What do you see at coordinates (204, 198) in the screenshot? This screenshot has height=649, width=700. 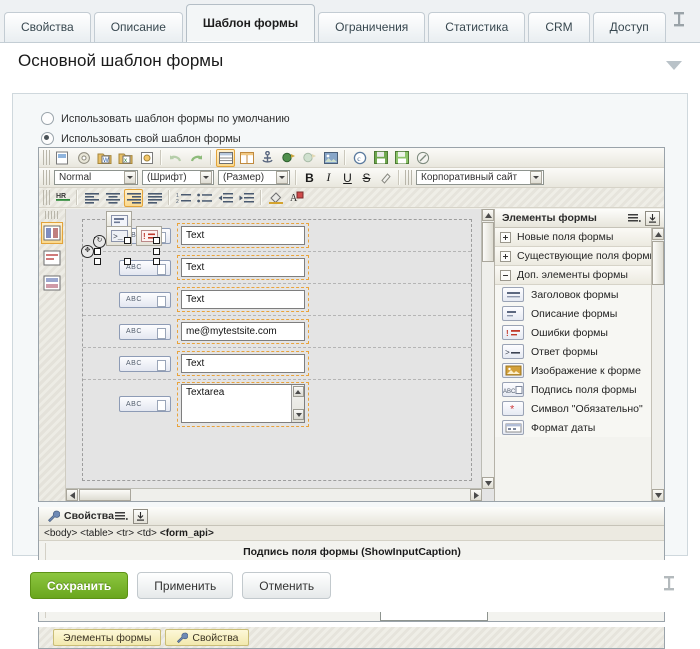 I see `unordered-list-icon` at bounding box center [204, 198].